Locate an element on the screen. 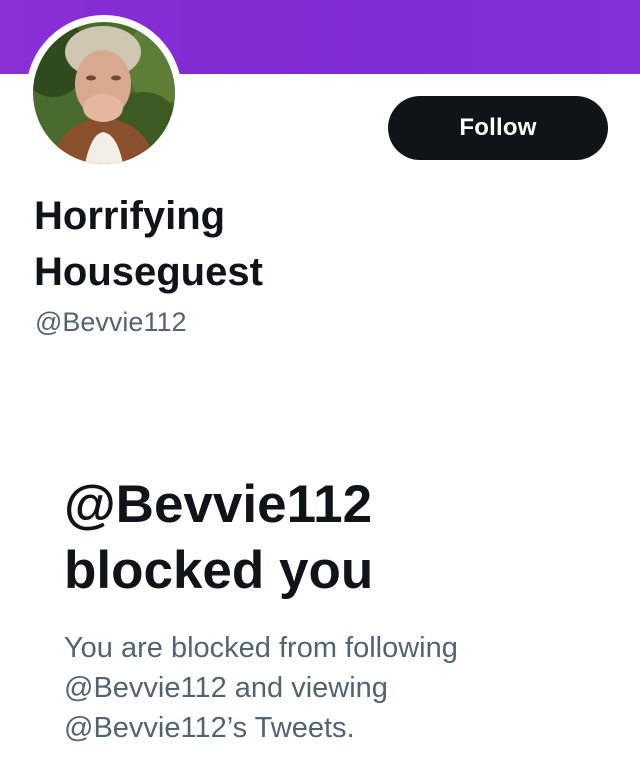 This screenshot has height=759, width=640. profile-display-name: Horrifying Houseguest is located at coordinates (234, 244).